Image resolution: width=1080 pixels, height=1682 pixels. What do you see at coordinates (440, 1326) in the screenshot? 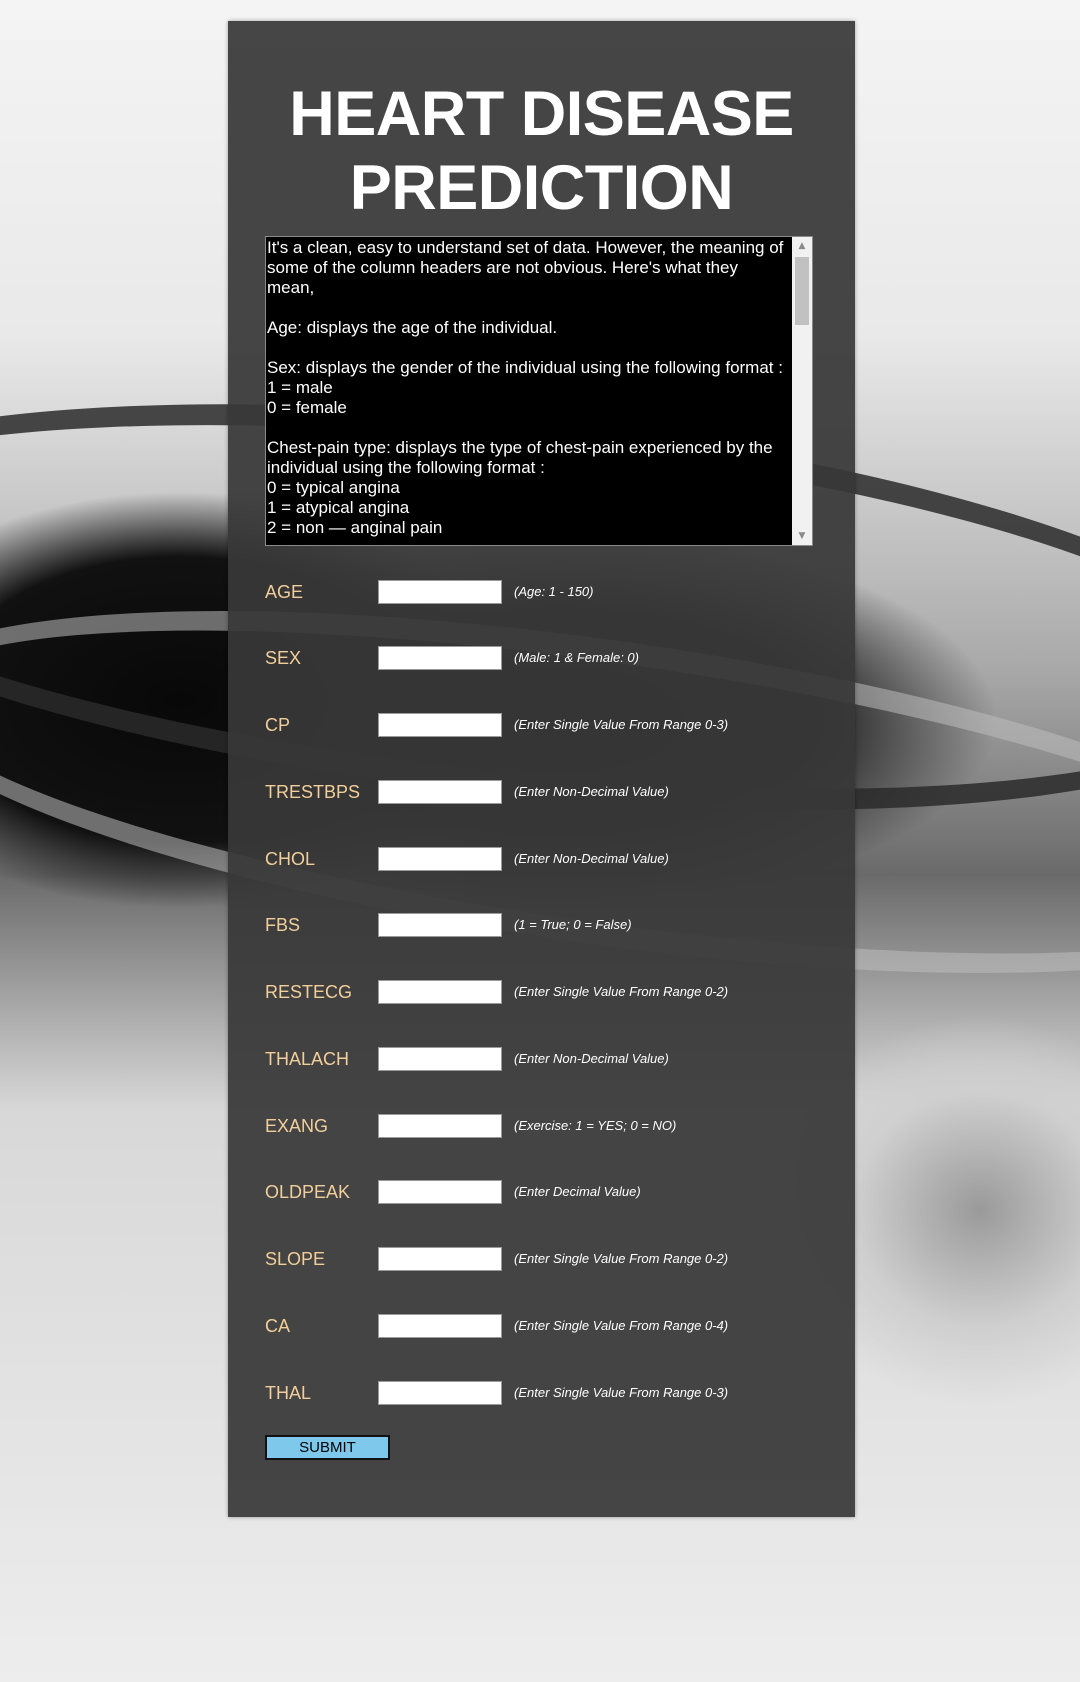
I see `ca-input` at bounding box center [440, 1326].